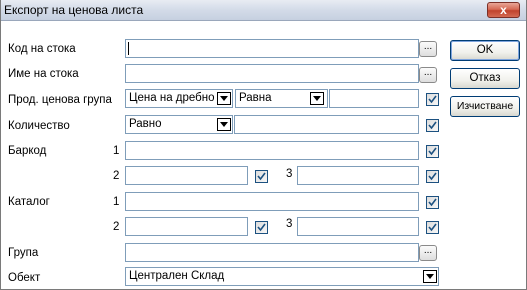  Describe the element at coordinates (485, 78) in the screenshot. I see `cancel-button: Отказ` at that location.